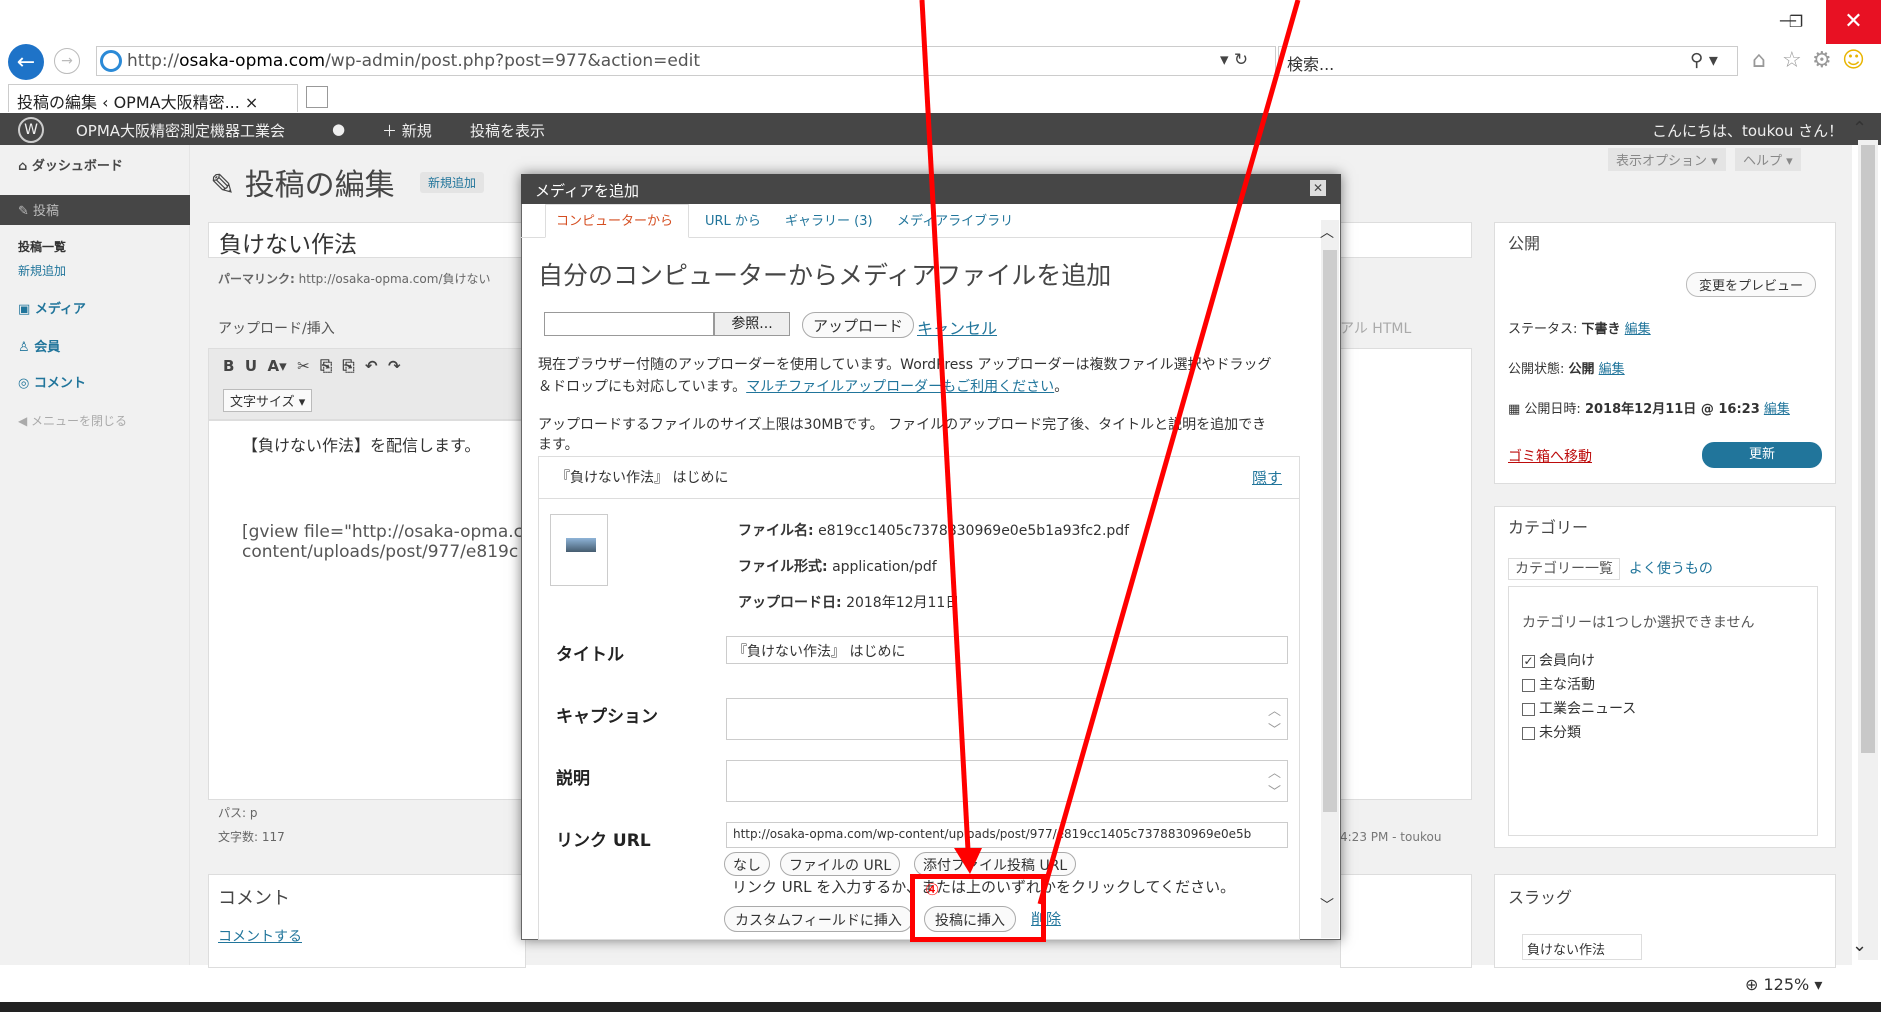 The image size is (1881, 1012). What do you see at coordinates (42, 270) in the screenshot?
I see `sidebar-item-new-post: 新規追加` at bounding box center [42, 270].